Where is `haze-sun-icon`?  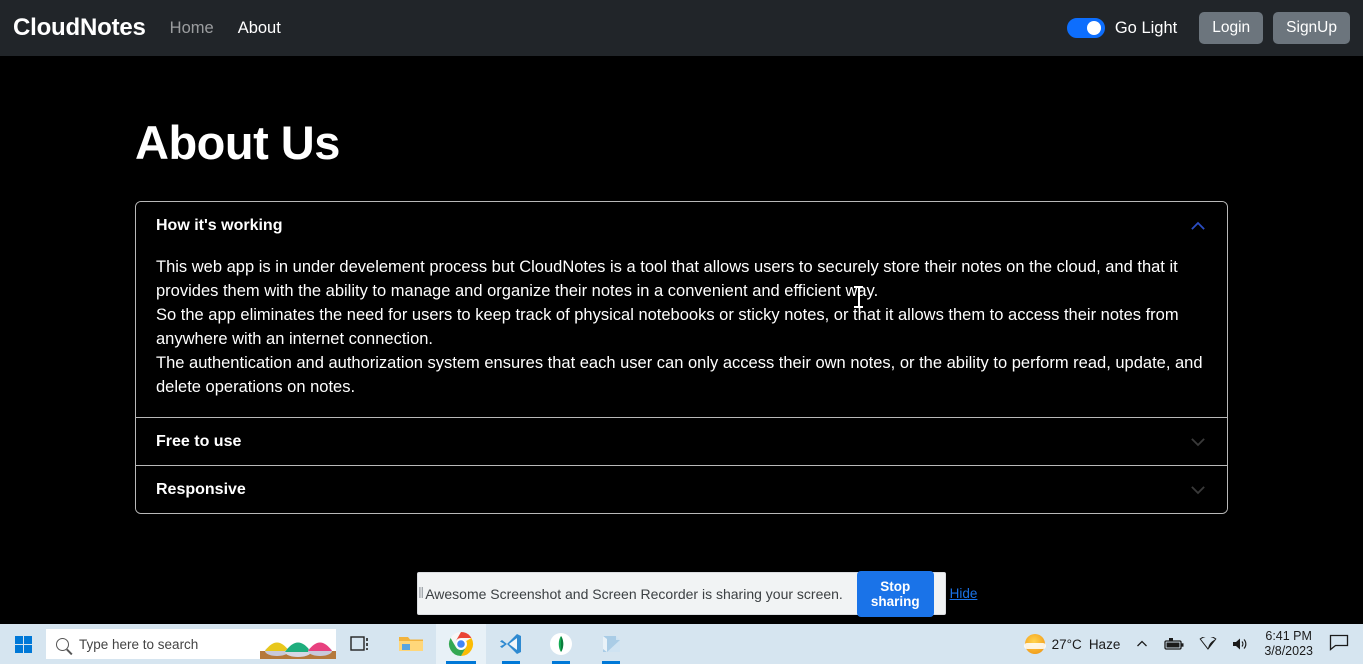 haze-sun-icon is located at coordinates (1034, 644).